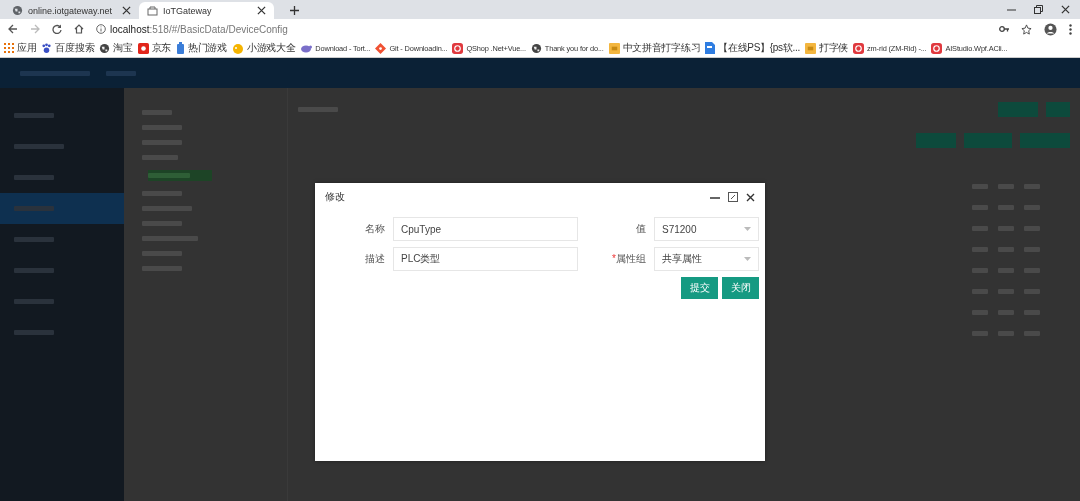  I want to click on bookmark: 小游戏大全, so click(263, 48).